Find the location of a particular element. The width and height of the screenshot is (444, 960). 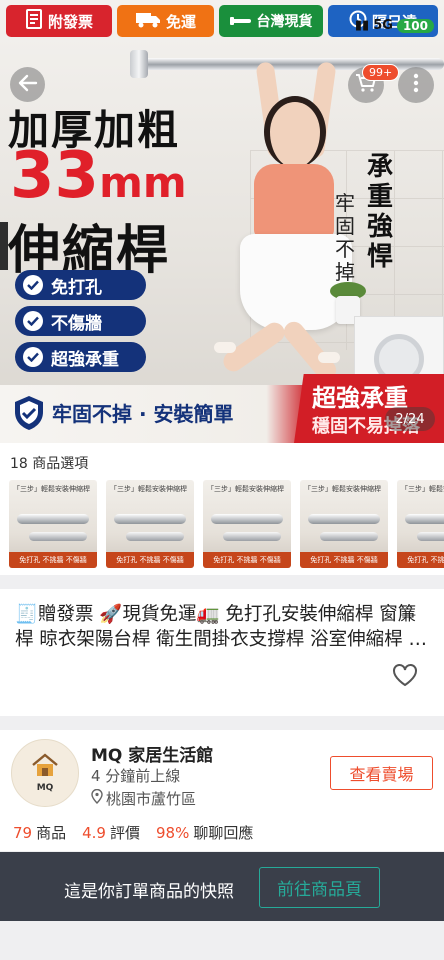

model-top is located at coordinates (294, 201).